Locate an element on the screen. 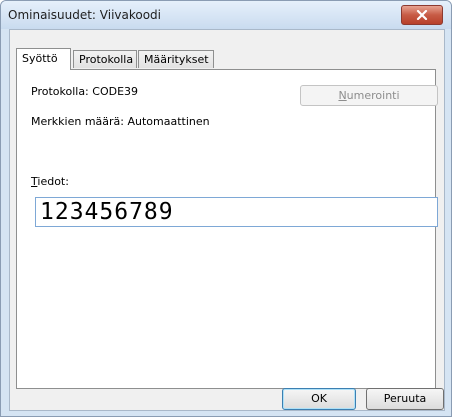 The height and width of the screenshot is (417, 452). window-title: Ominaisuudet: Viivakoodi is located at coordinates (85, 15).